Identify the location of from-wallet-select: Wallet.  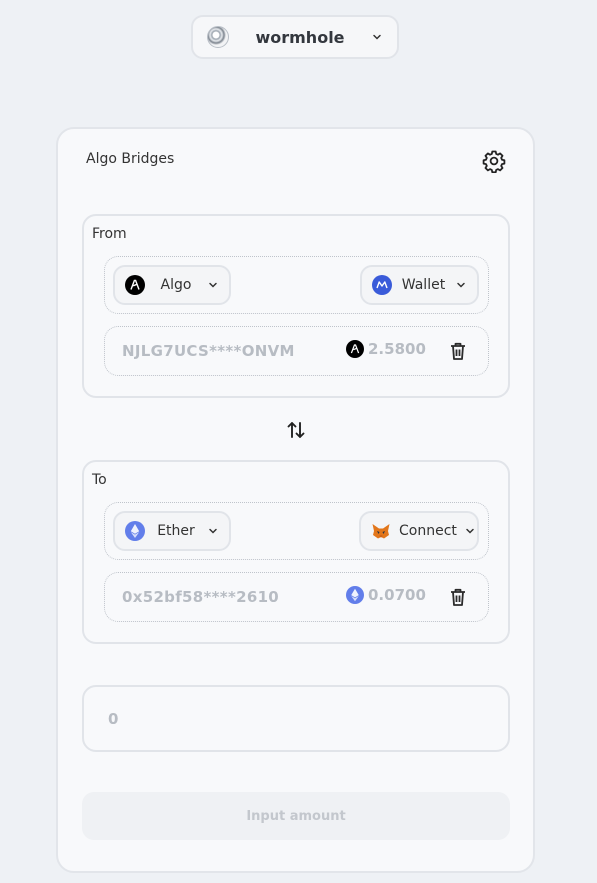
(419, 285).